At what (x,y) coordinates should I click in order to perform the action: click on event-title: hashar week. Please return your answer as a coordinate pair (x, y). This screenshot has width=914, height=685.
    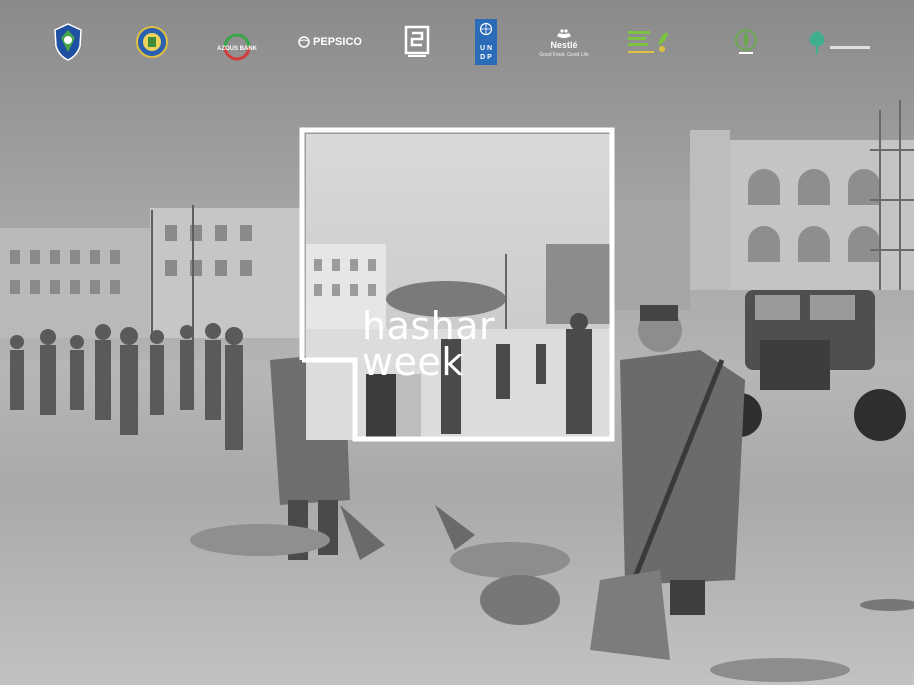
    Looking at the image, I should click on (429, 344).